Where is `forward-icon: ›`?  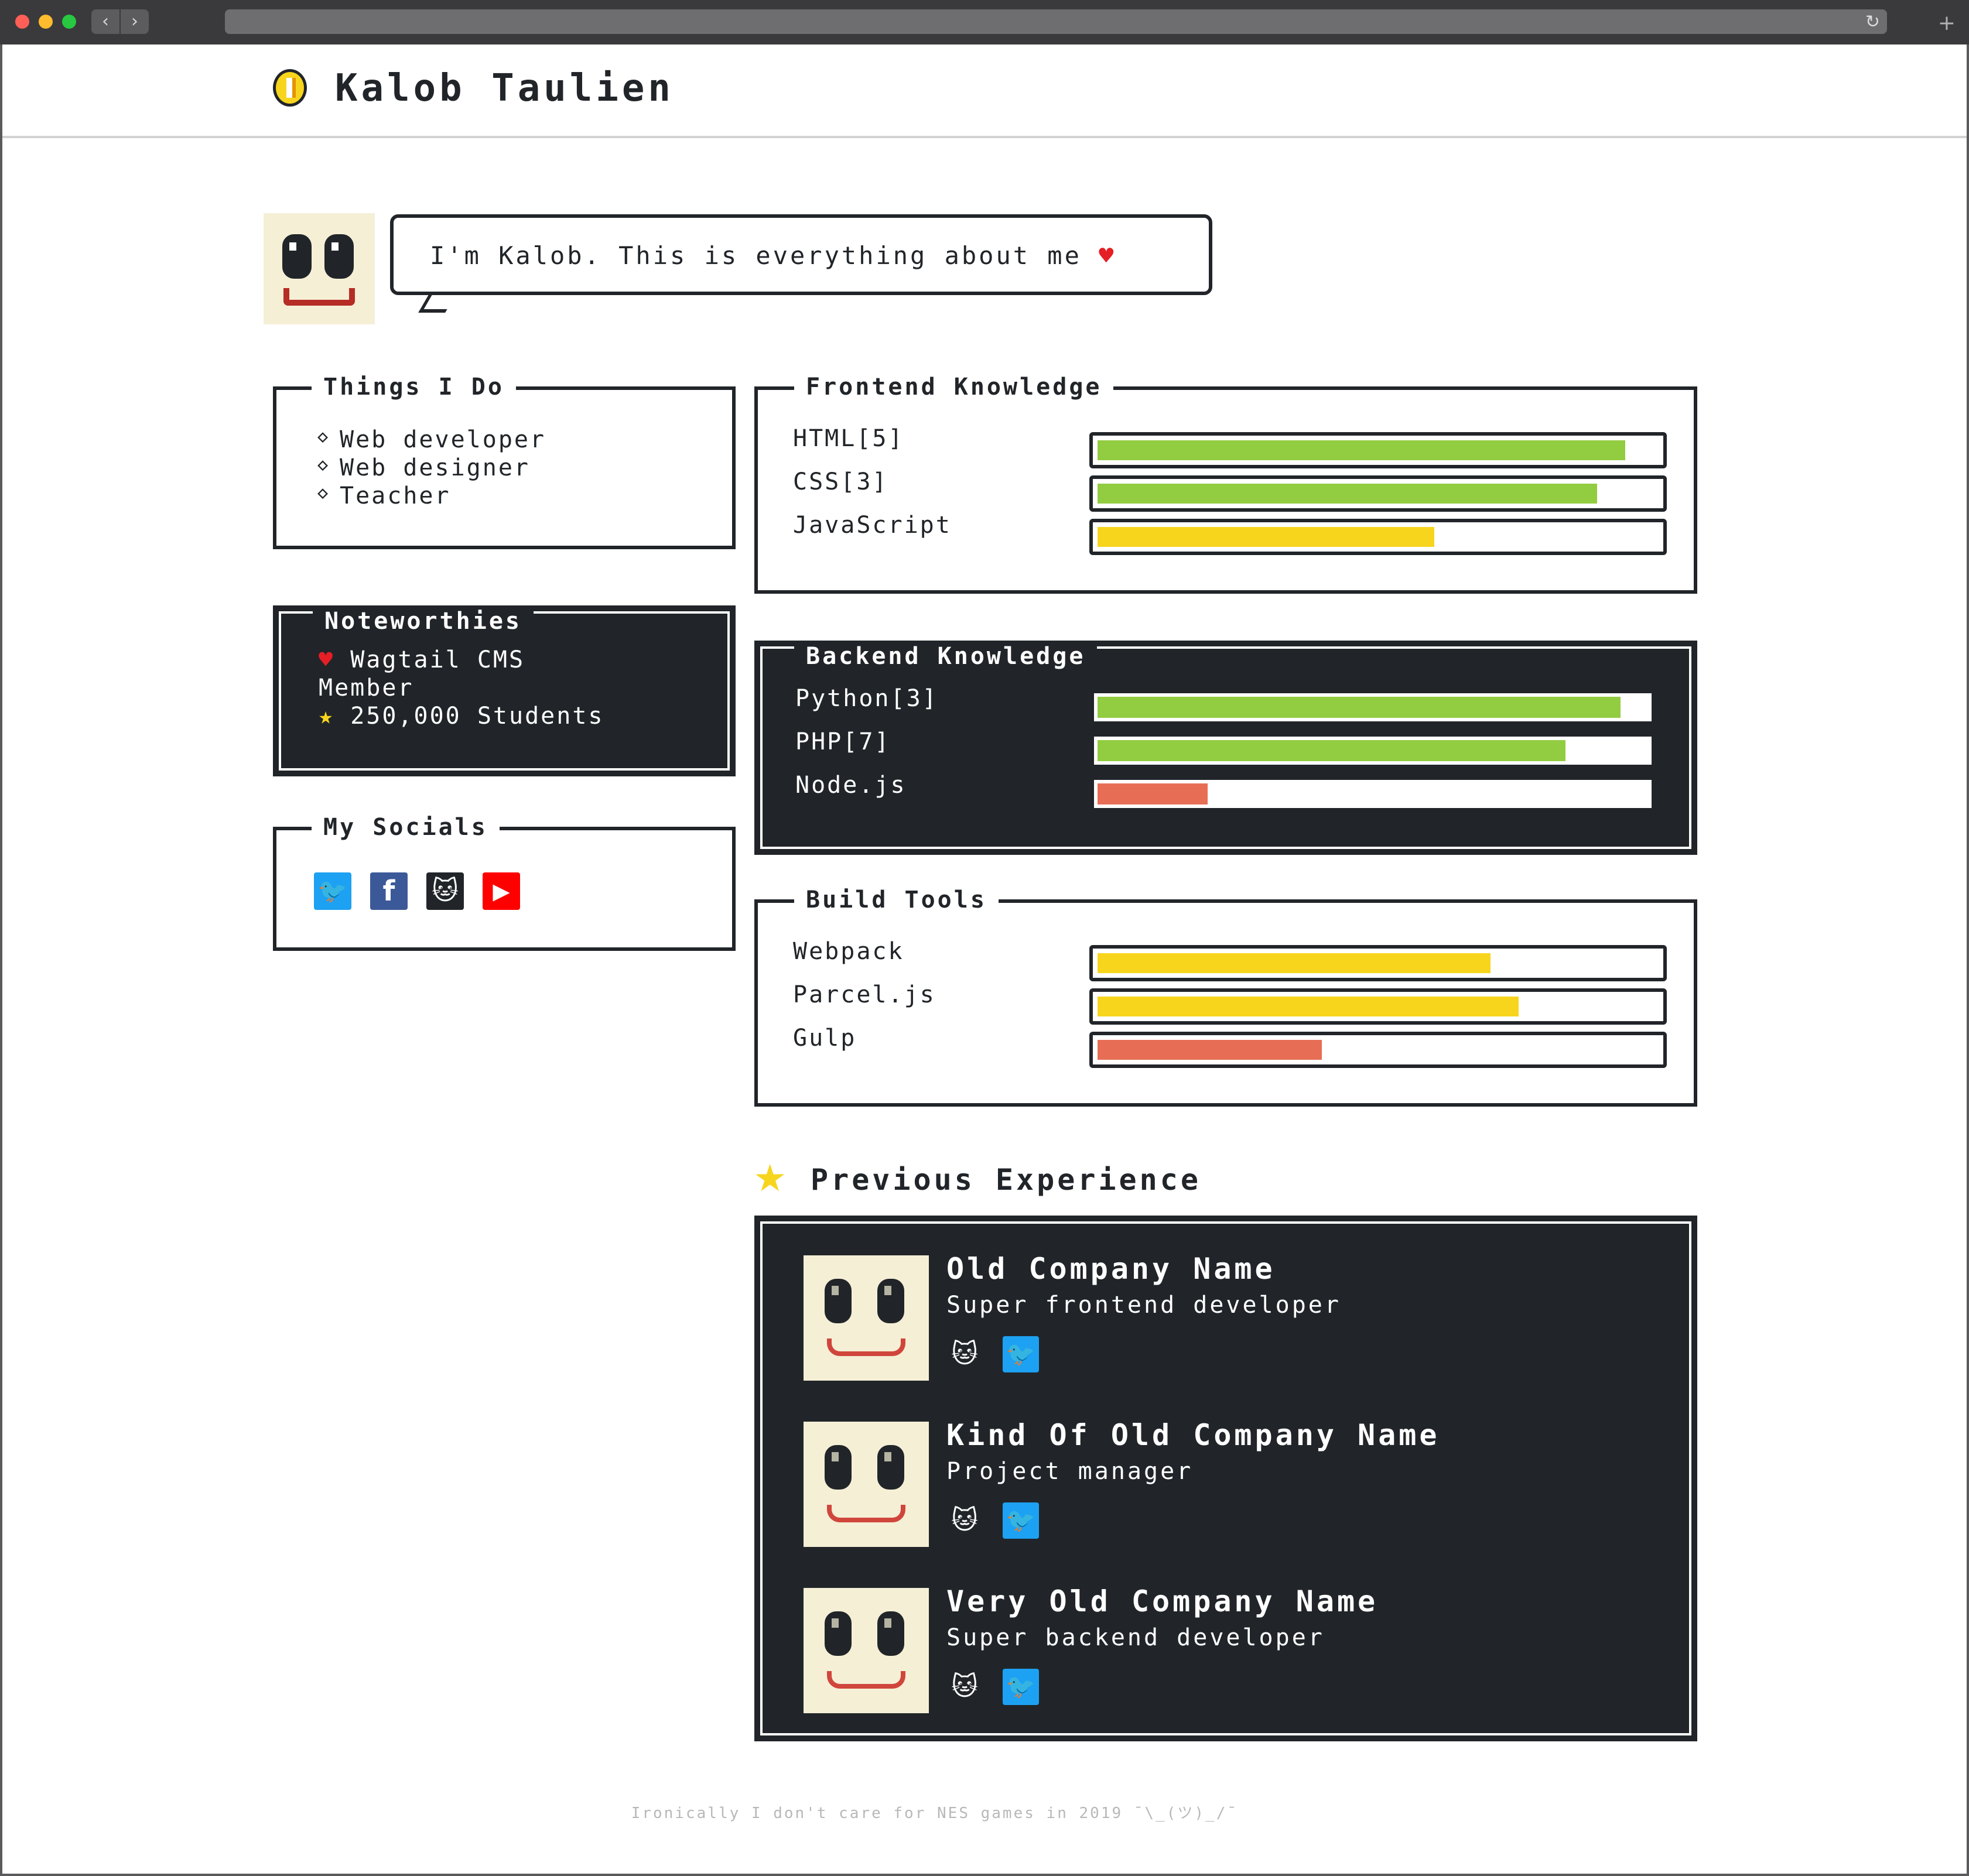 forward-icon: › is located at coordinates (135, 21).